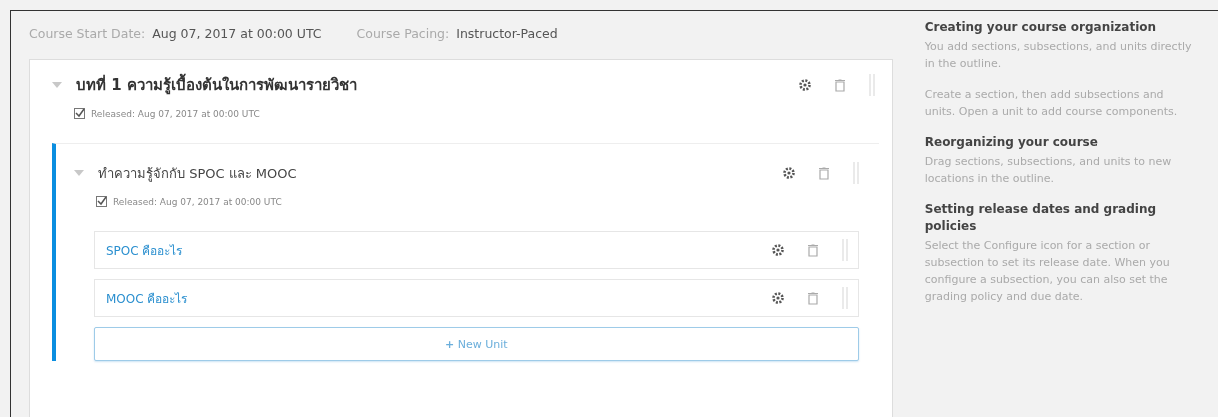  What do you see at coordinates (1047, 271) in the screenshot?
I see `help-text: Select the Configure icon for a section or subsection to set its release date. When you configure a subsection, you can also set the grading policy and due date.` at bounding box center [1047, 271].